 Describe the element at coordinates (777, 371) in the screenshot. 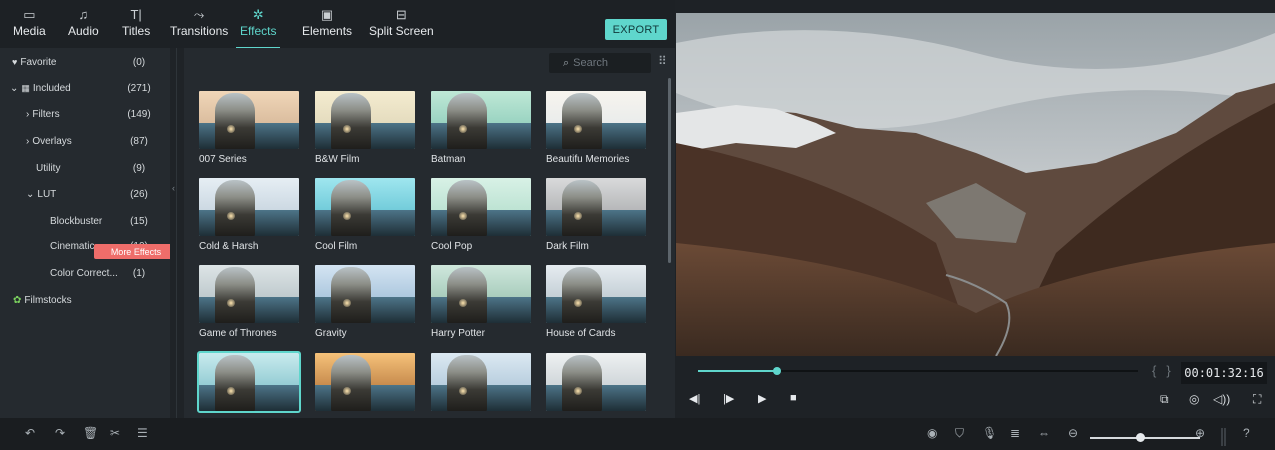

I see `playhead-handle` at that location.